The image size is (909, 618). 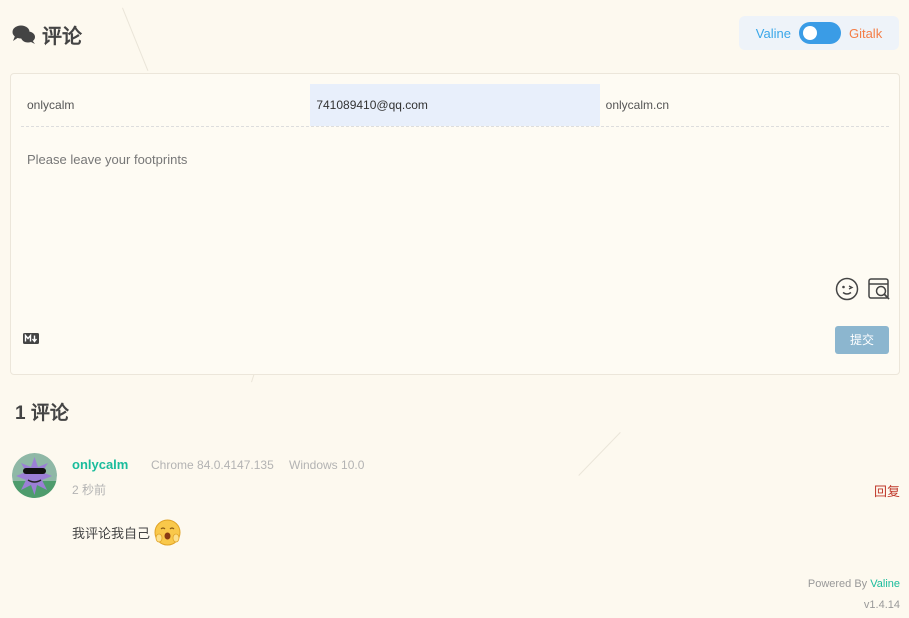 I want to click on comment-browser: Chrome 84.0.4147.135, so click(x=212, y=465).